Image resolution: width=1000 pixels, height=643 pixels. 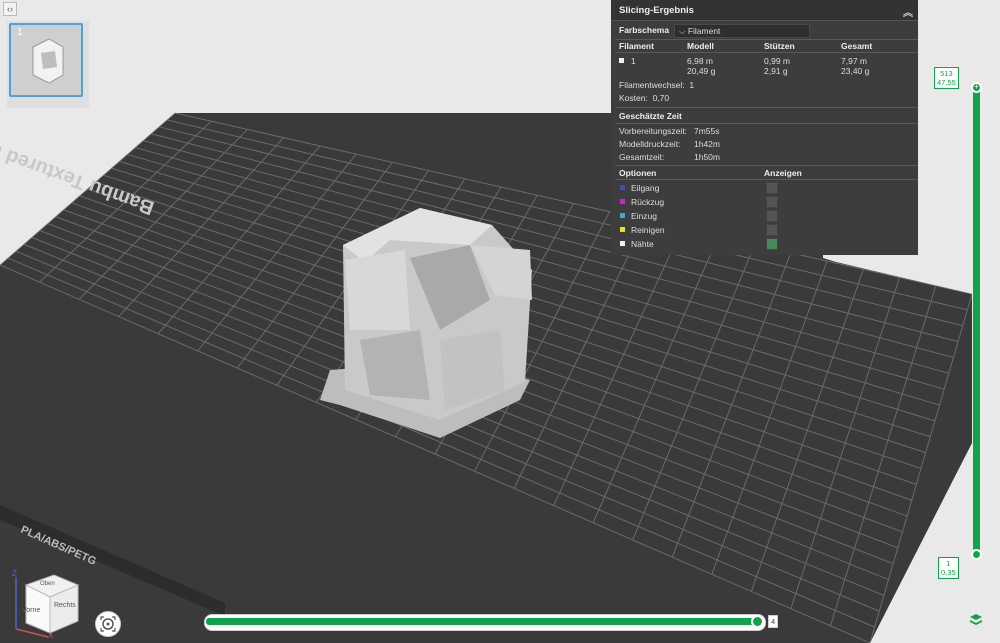 What do you see at coordinates (645, 188) in the screenshot?
I see `option-label: Eilgang` at bounding box center [645, 188].